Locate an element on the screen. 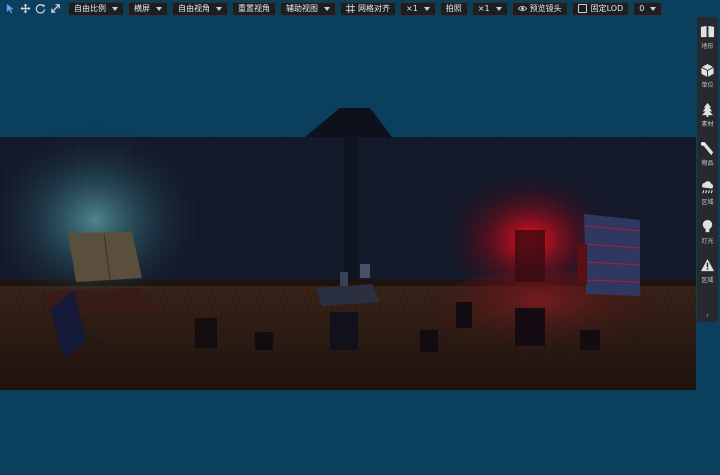 This screenshot has width=720, height=475. warning-icon is located at coordinates (707, 265).